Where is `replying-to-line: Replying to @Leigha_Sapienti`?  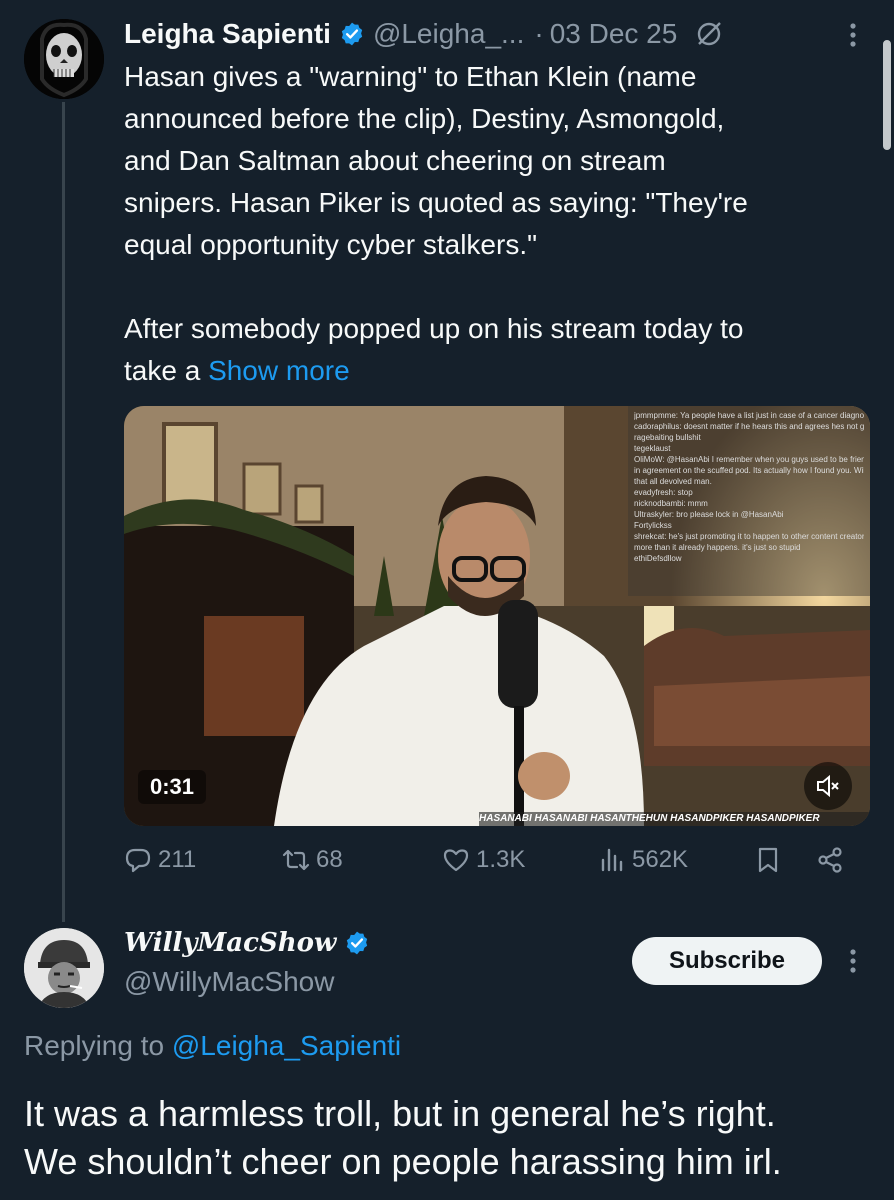 replying-to-line: Replying to @Leigha_Sapienti is located at coordinates (212, 1046).